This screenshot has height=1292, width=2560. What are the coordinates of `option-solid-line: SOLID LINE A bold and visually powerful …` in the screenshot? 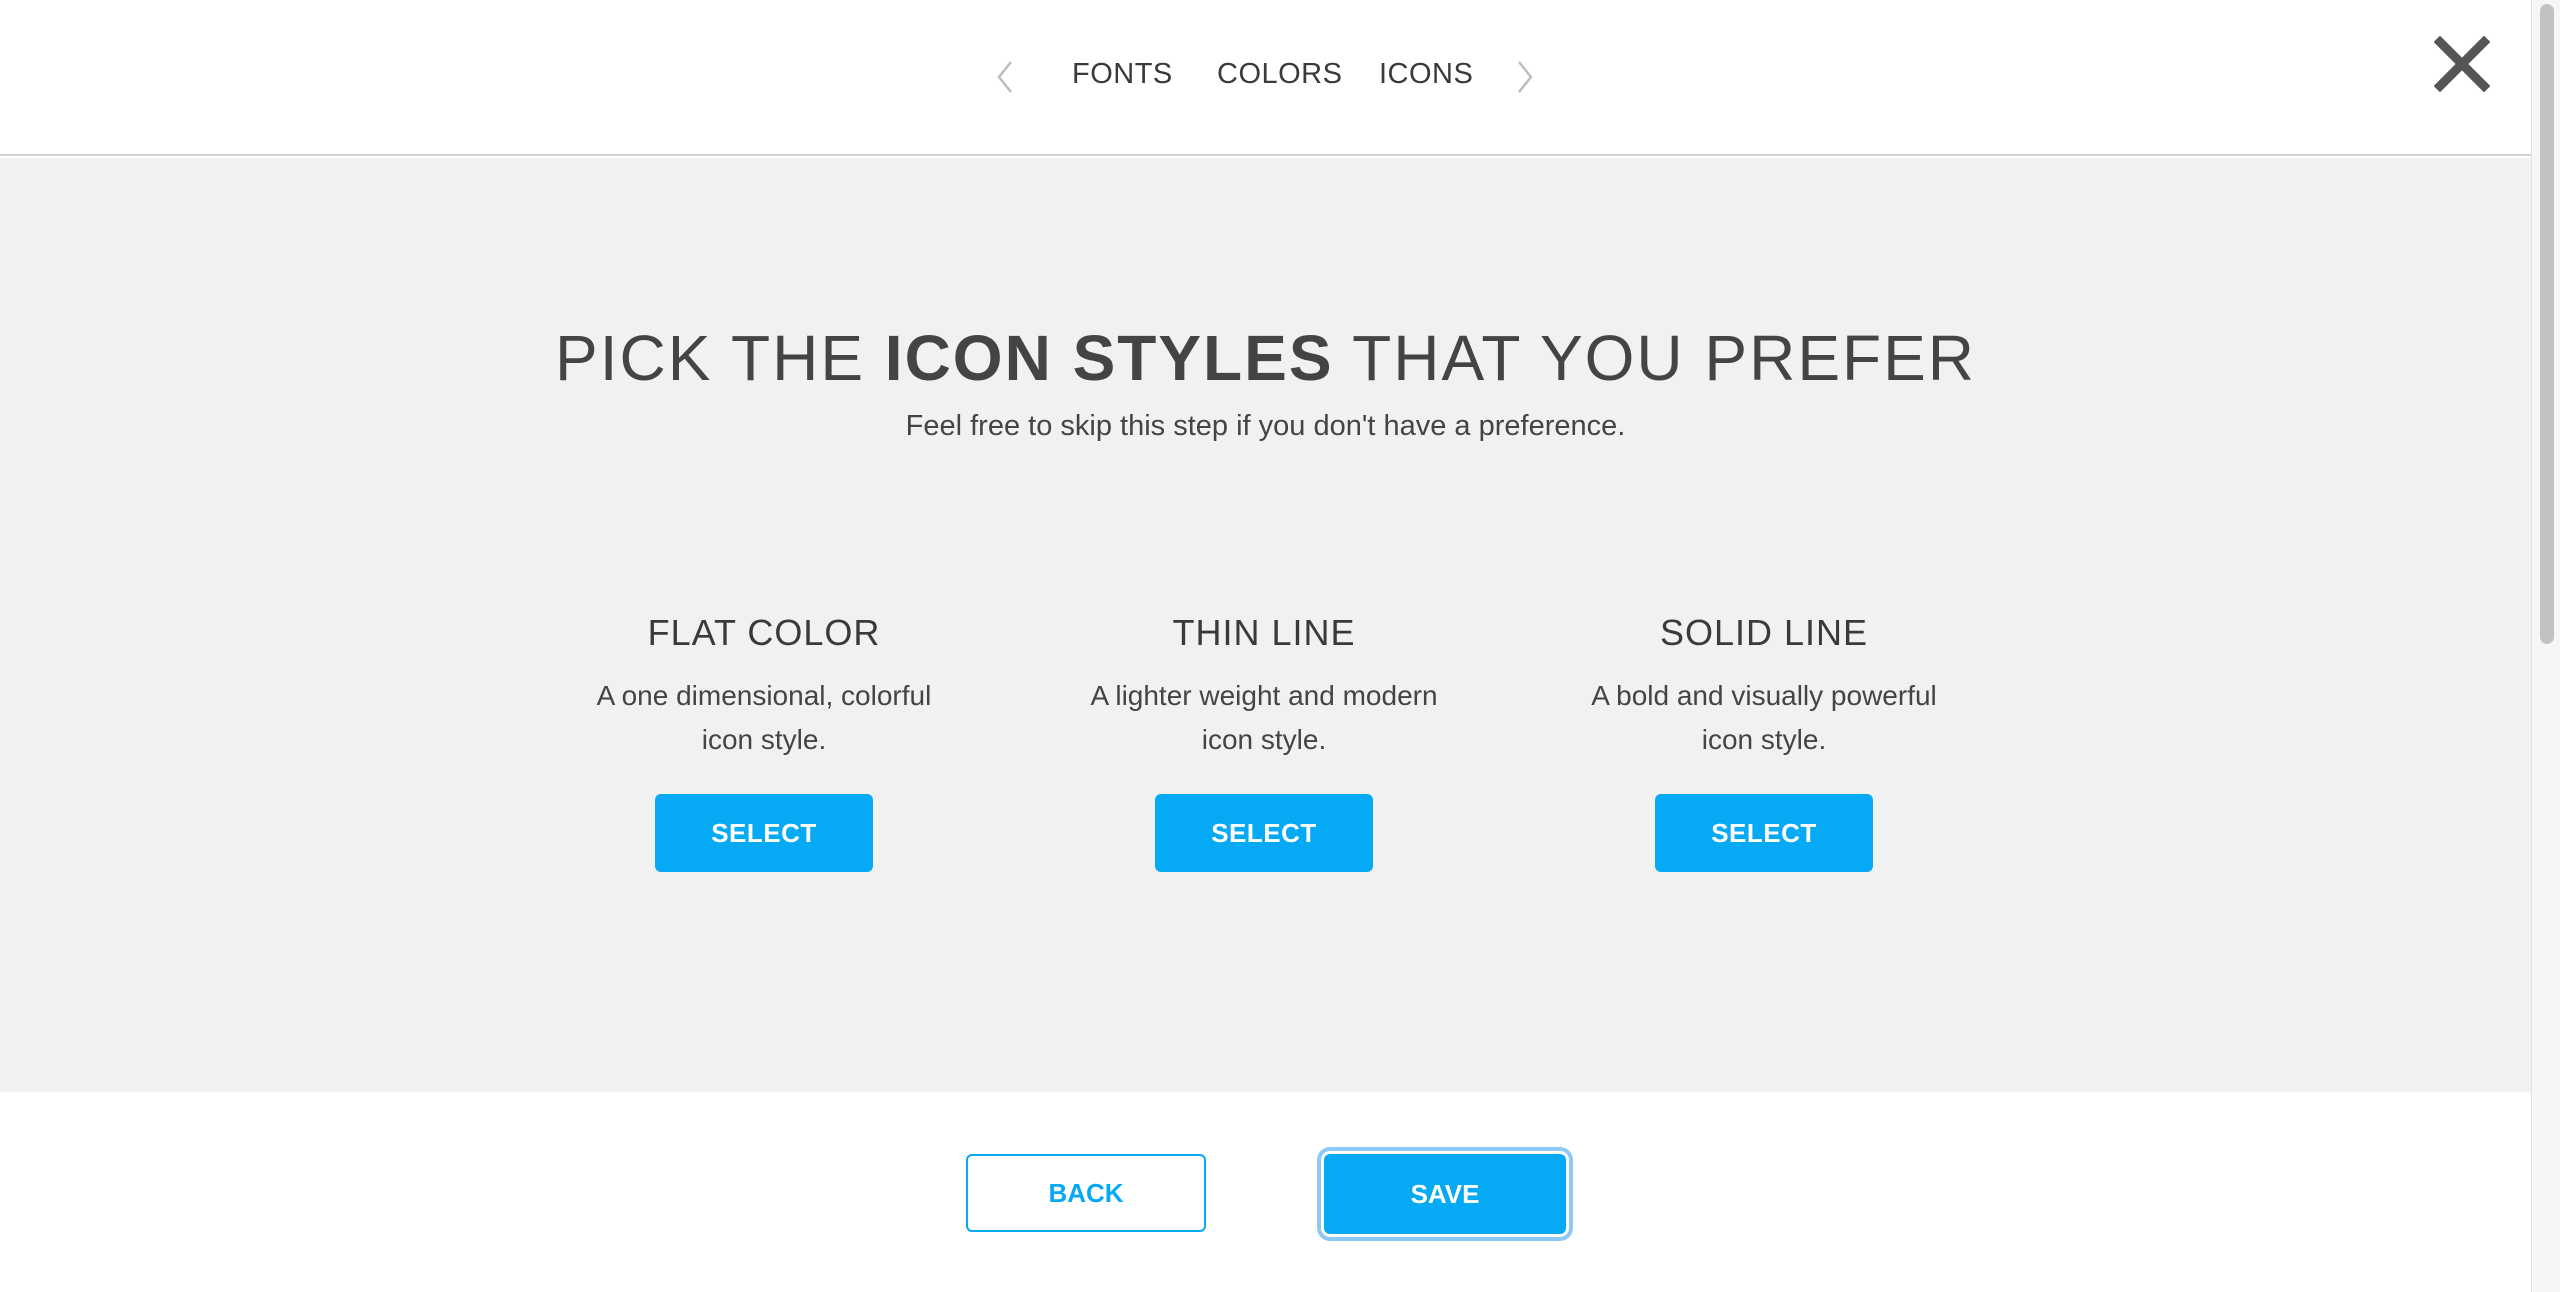 It's located at (1764, 742).